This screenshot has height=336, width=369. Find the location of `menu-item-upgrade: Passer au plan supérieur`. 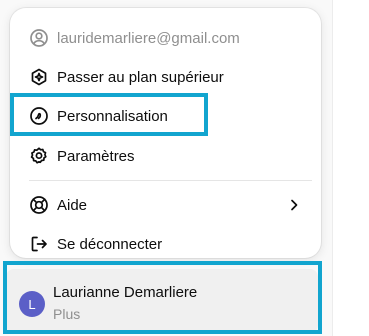

menu-item-upgrade: Passer au plan supérieur is located at coordinates (165, 77).